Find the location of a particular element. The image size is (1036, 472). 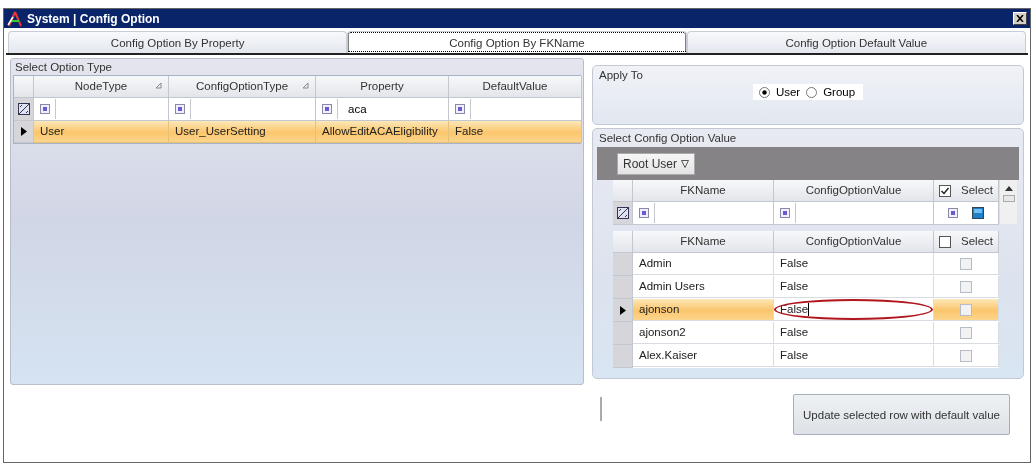

table-cell: AllowEditACAEligibility is located at coordinates (382, 132).